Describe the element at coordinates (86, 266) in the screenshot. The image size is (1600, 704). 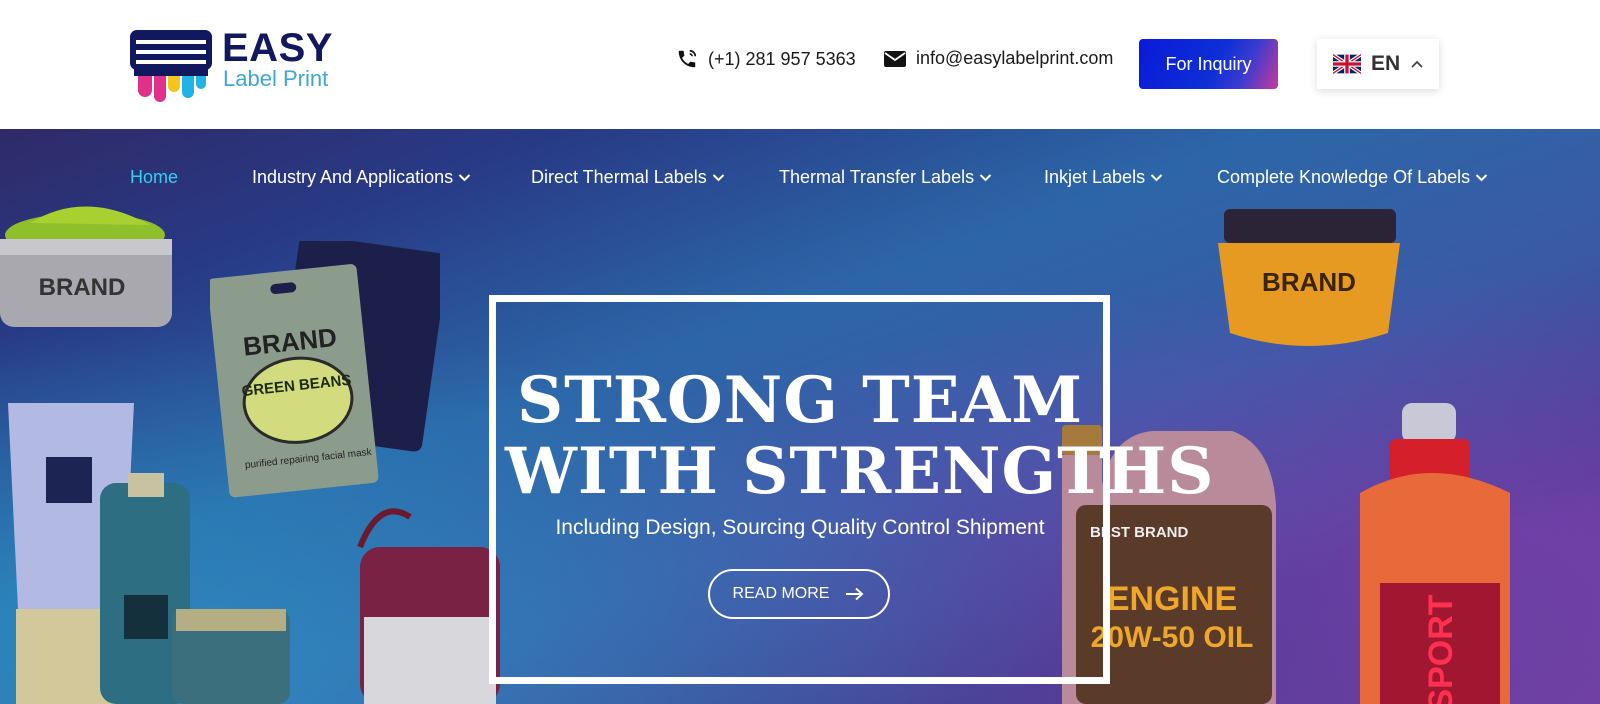
I see `cream-jar-green-image: BRAND` at that location.